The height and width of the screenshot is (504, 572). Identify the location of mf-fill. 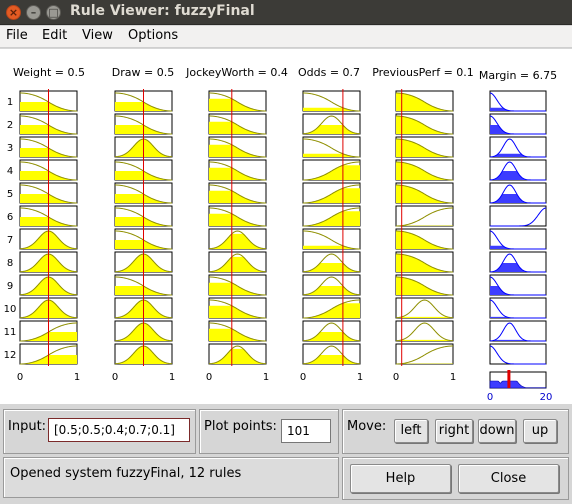
(424, 340).